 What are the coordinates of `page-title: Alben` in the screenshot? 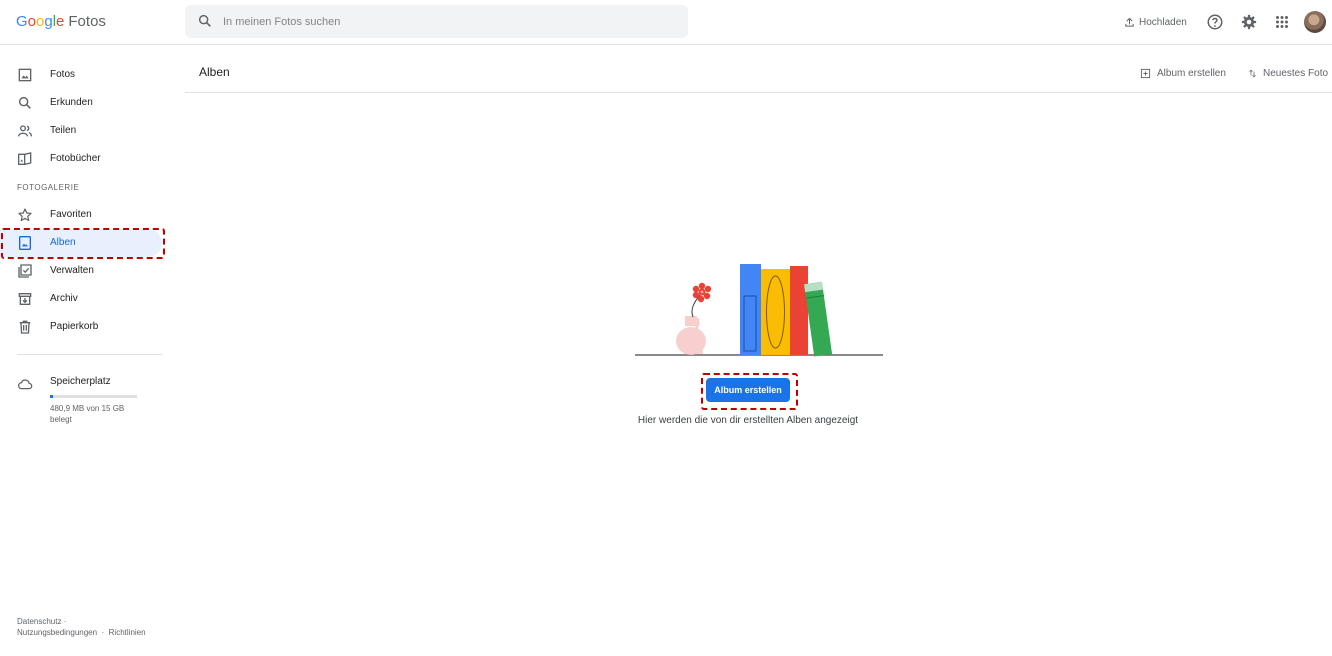 It's located at (214, 72).